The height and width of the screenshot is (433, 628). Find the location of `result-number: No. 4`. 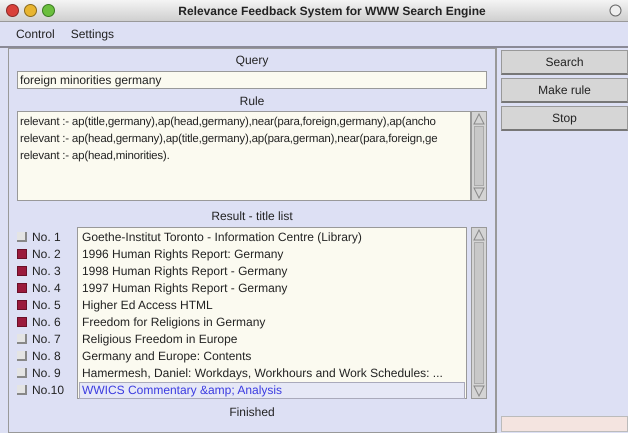

result-number: No. 4 is located at coordinates (46, 288).